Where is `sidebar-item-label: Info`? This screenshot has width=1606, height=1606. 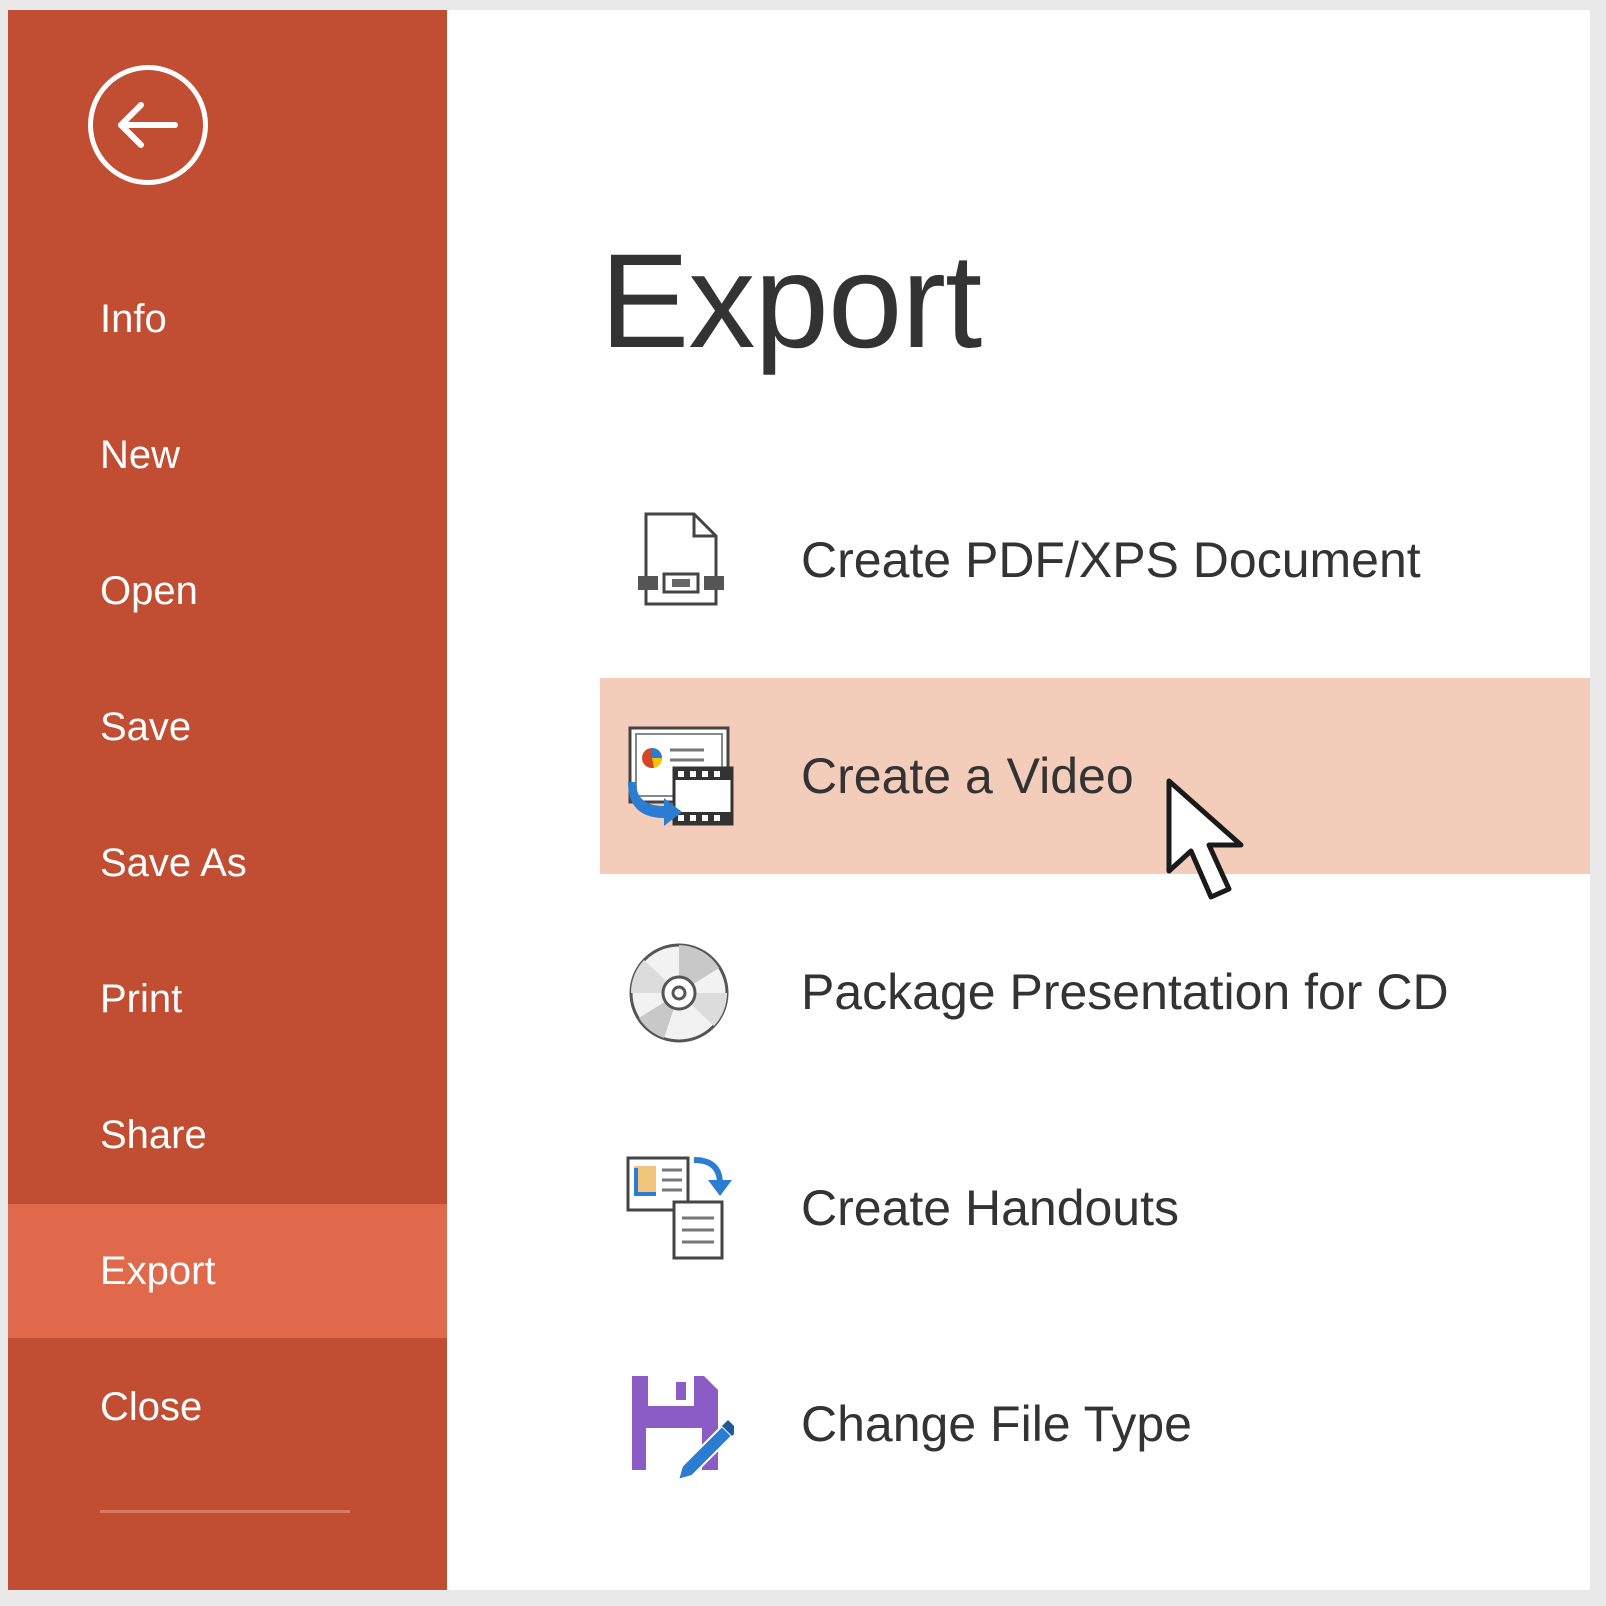
sidebar-item-label: Info is located at coordinates (133, 318).